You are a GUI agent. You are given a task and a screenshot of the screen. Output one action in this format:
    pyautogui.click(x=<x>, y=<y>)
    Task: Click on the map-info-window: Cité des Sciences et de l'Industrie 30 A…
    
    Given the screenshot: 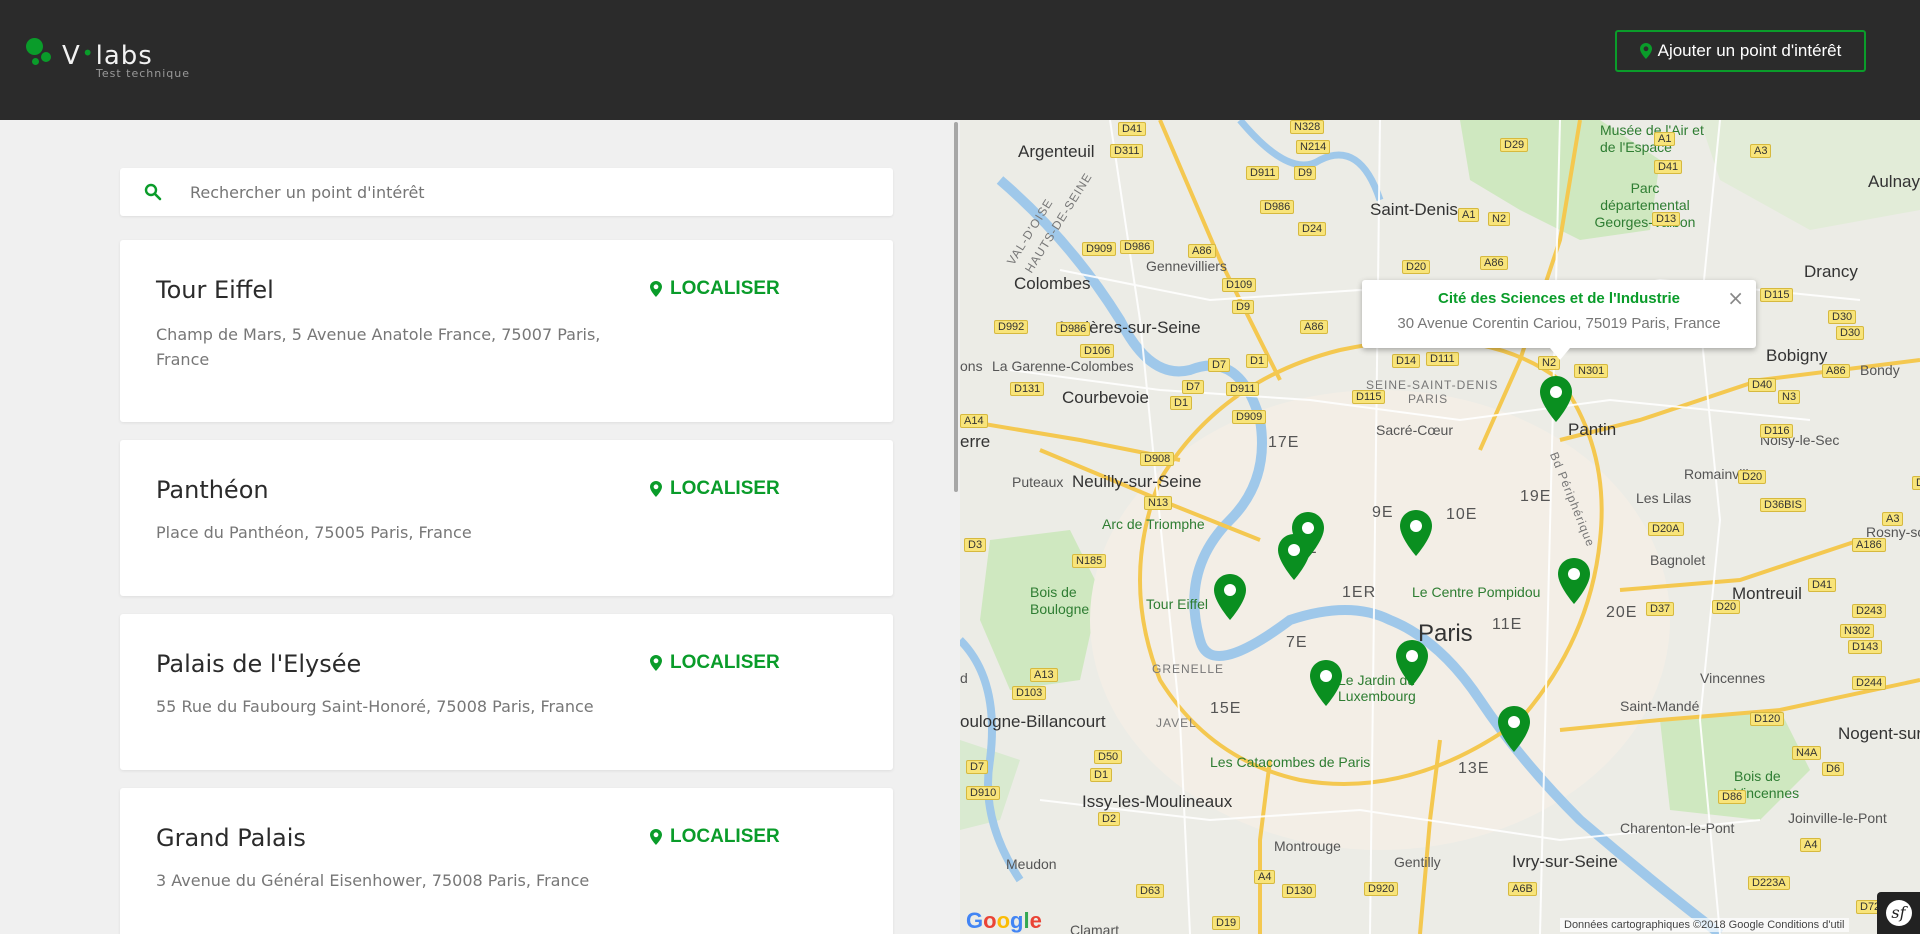 What is the action you would take?
    pyautogui.click(x=1559, y=320)
    